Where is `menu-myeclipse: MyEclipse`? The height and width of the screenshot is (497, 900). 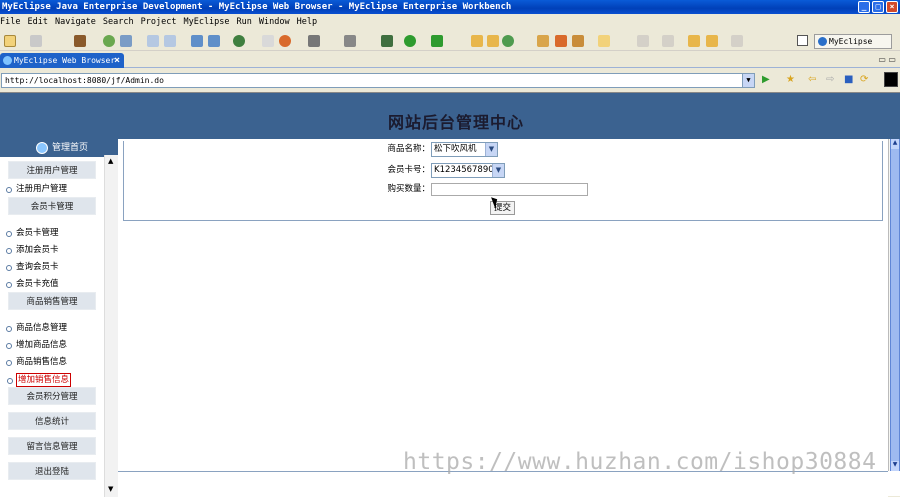
menu-myeclipse: MyEclipse is located at coordinates (206, 22).